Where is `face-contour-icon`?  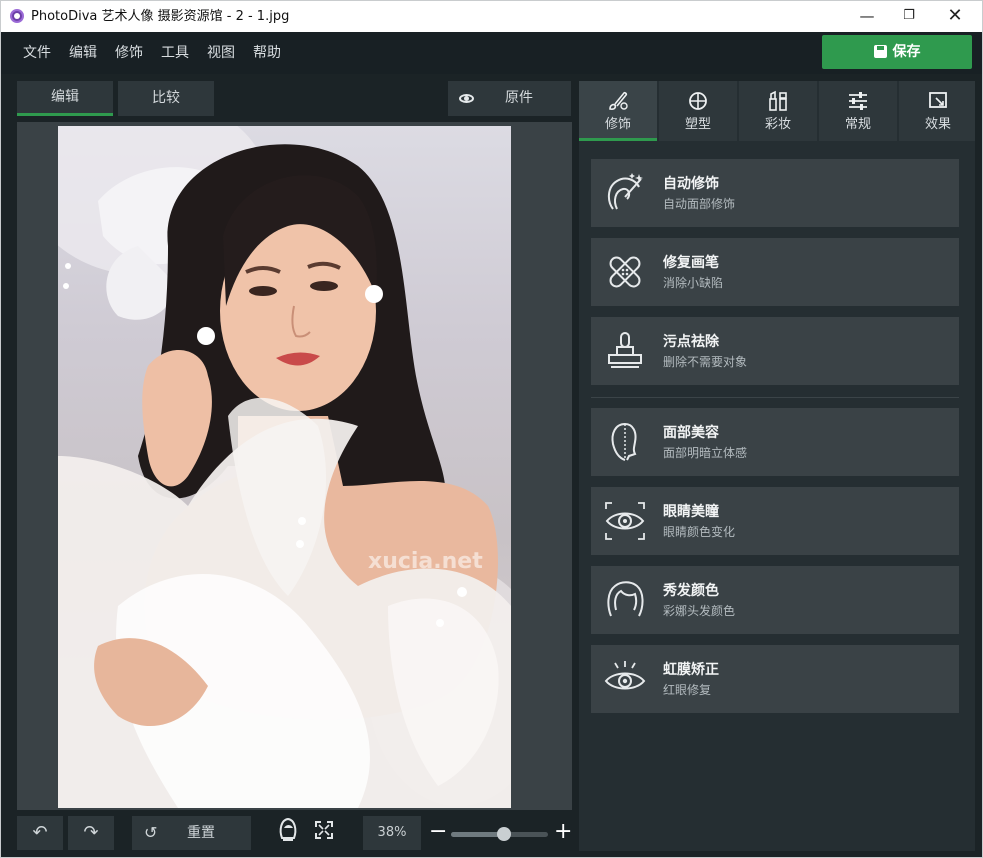 face-contour-icon is located at coordinates (624, 442).